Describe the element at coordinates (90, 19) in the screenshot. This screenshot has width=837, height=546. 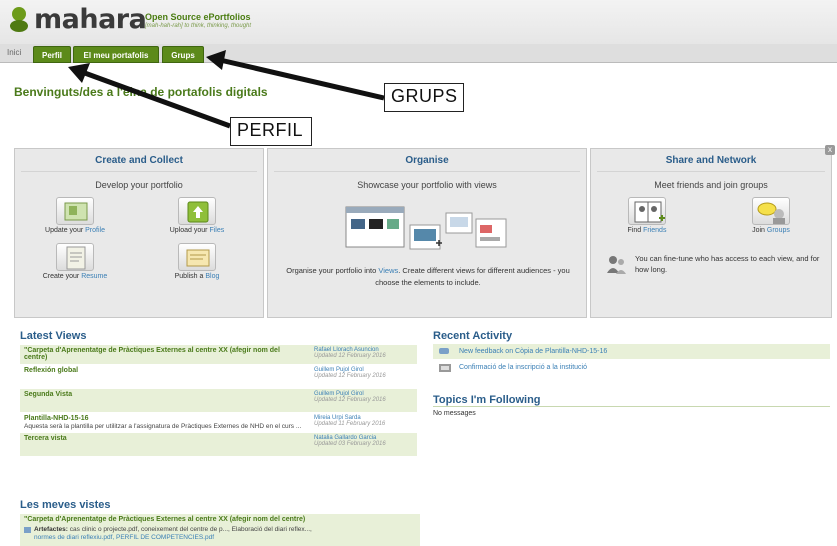
I see `logo-text: mahara` at that location.